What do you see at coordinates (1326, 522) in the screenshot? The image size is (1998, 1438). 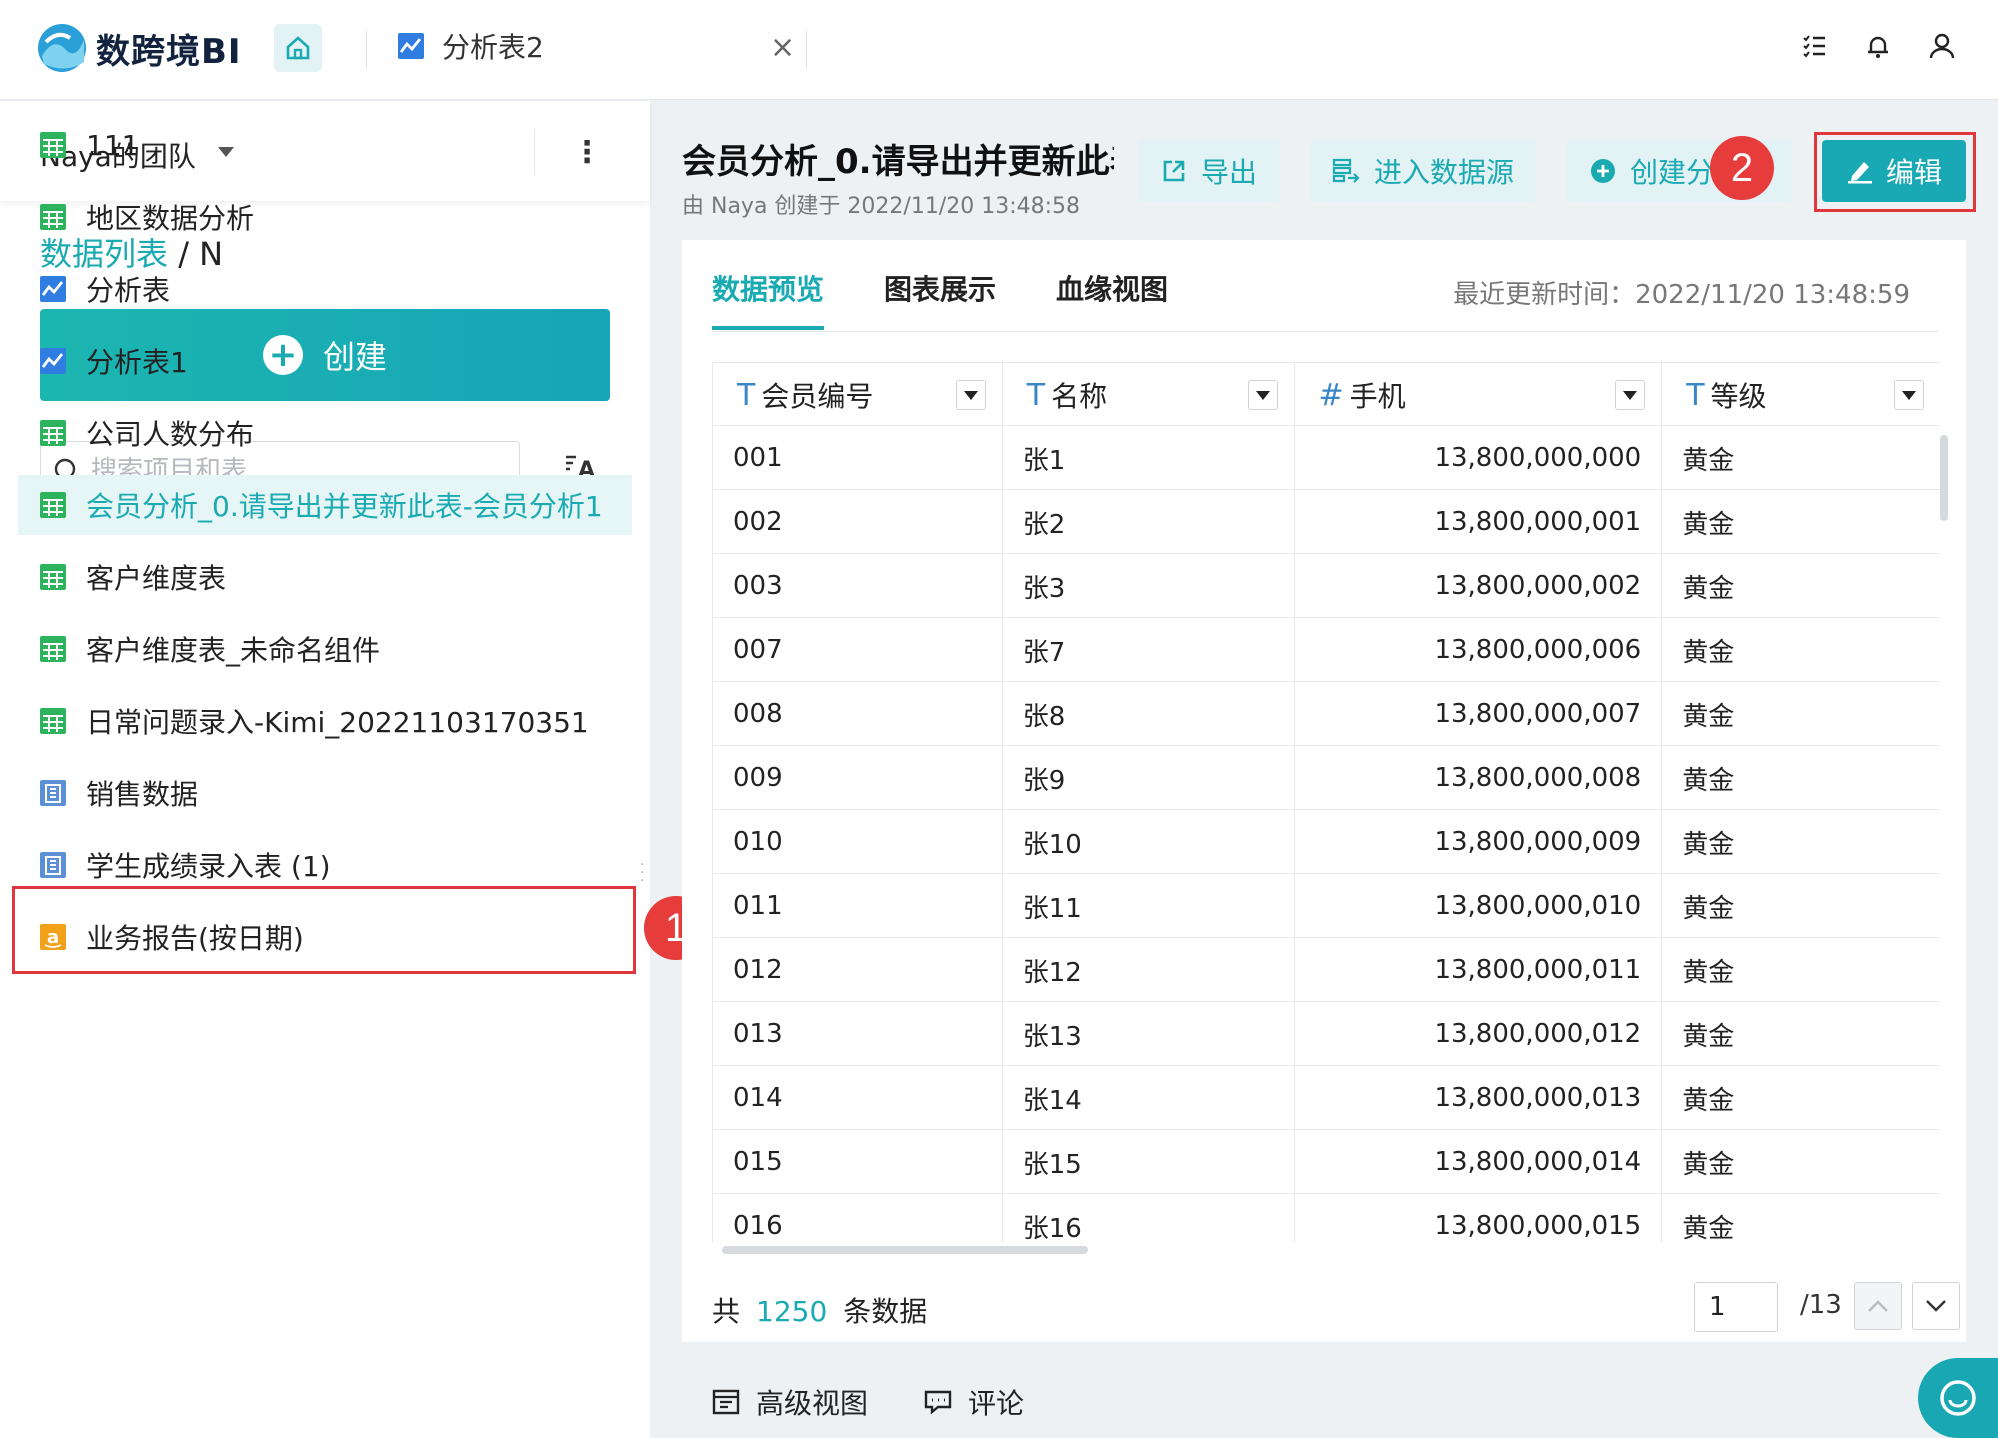 I see `table-row: 002 张2 13,800,000,001 黄金` at bounding box center [1326, 522].